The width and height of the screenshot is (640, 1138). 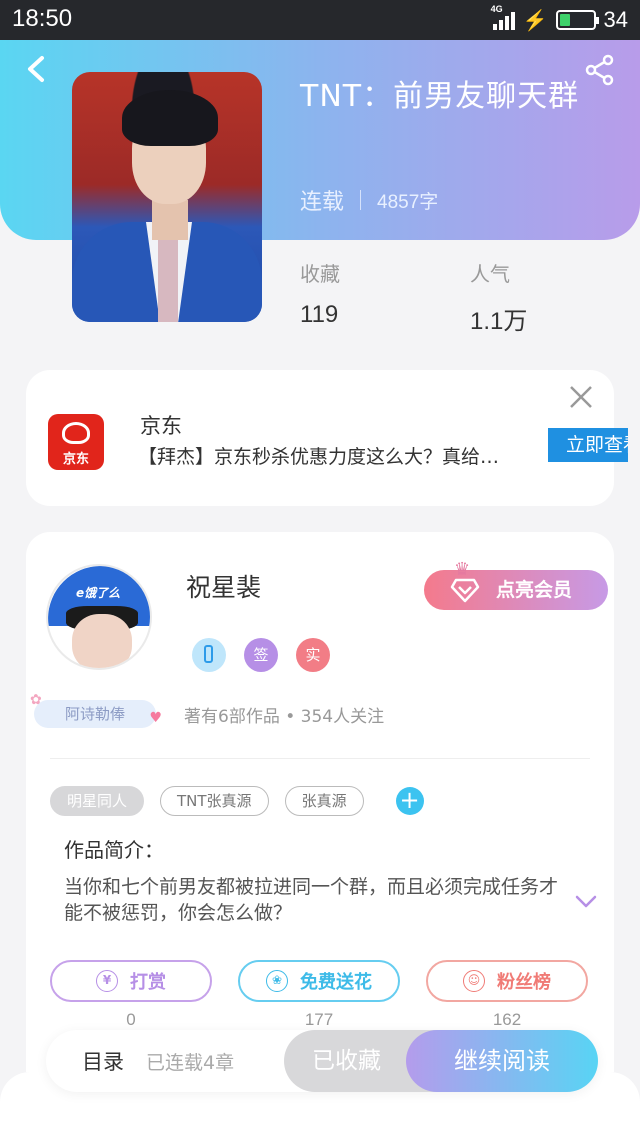 What do you see at coordinates (474, 981) in the screenshot?
I see `user-icon: ☺` at bounding box center [474, 981].